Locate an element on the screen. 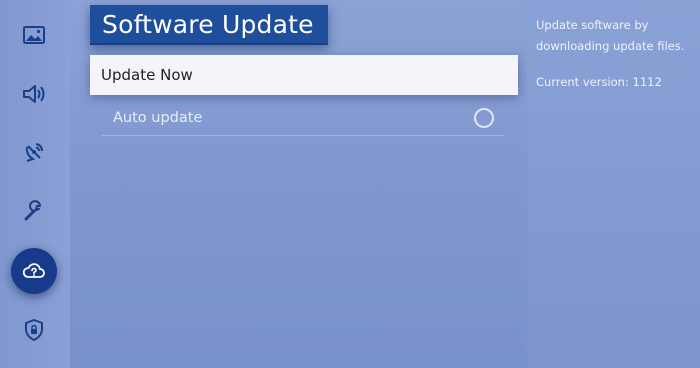 The width and height of the screenshot is (700, 368). sound-settings-button is located at coordinates (34, 94).